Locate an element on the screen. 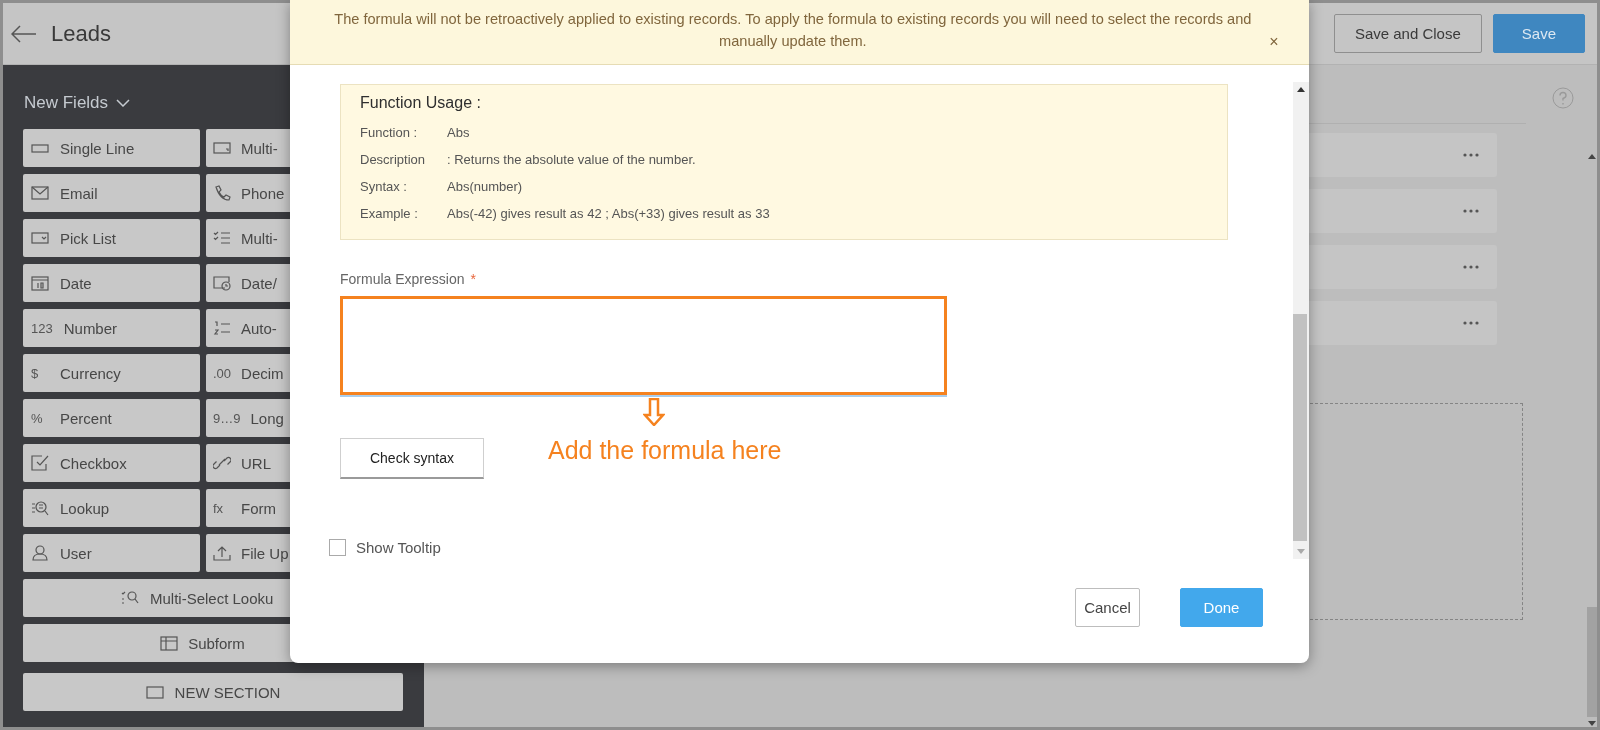 The width and height of the screenshot is (1600, 730). usage-value: Abs is located at coordinates (458, 132).